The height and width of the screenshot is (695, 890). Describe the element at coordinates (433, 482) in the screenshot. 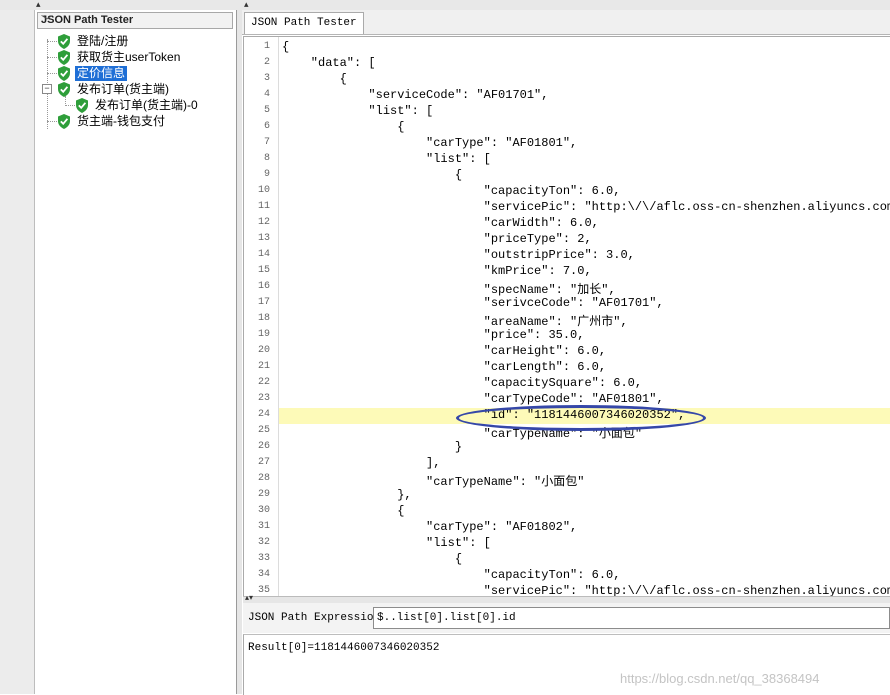

I see `code-line: "carTypeName": "小面包"` at that location.